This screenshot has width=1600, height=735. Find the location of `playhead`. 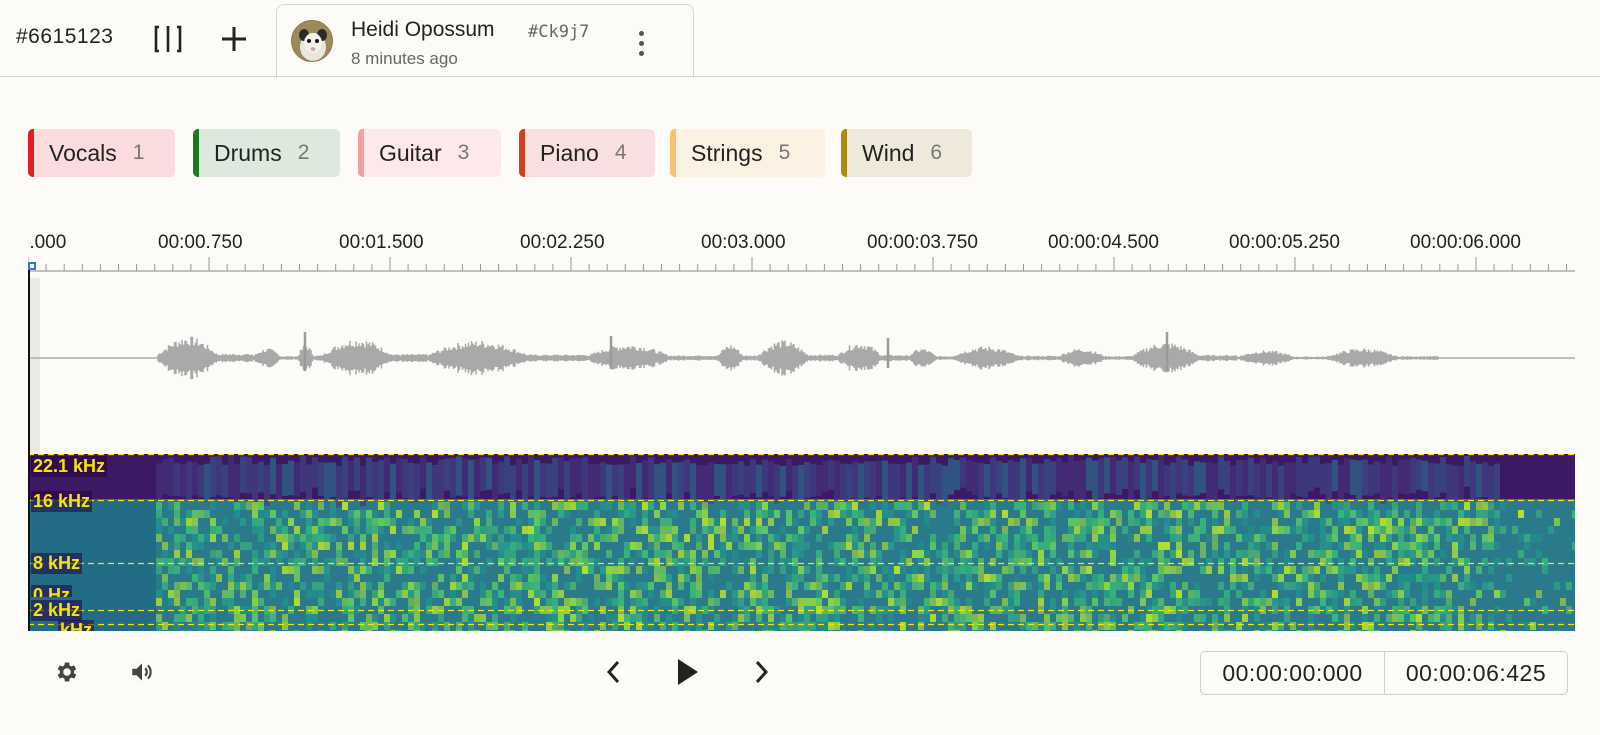

playhead is located at coordinates (29, 449).